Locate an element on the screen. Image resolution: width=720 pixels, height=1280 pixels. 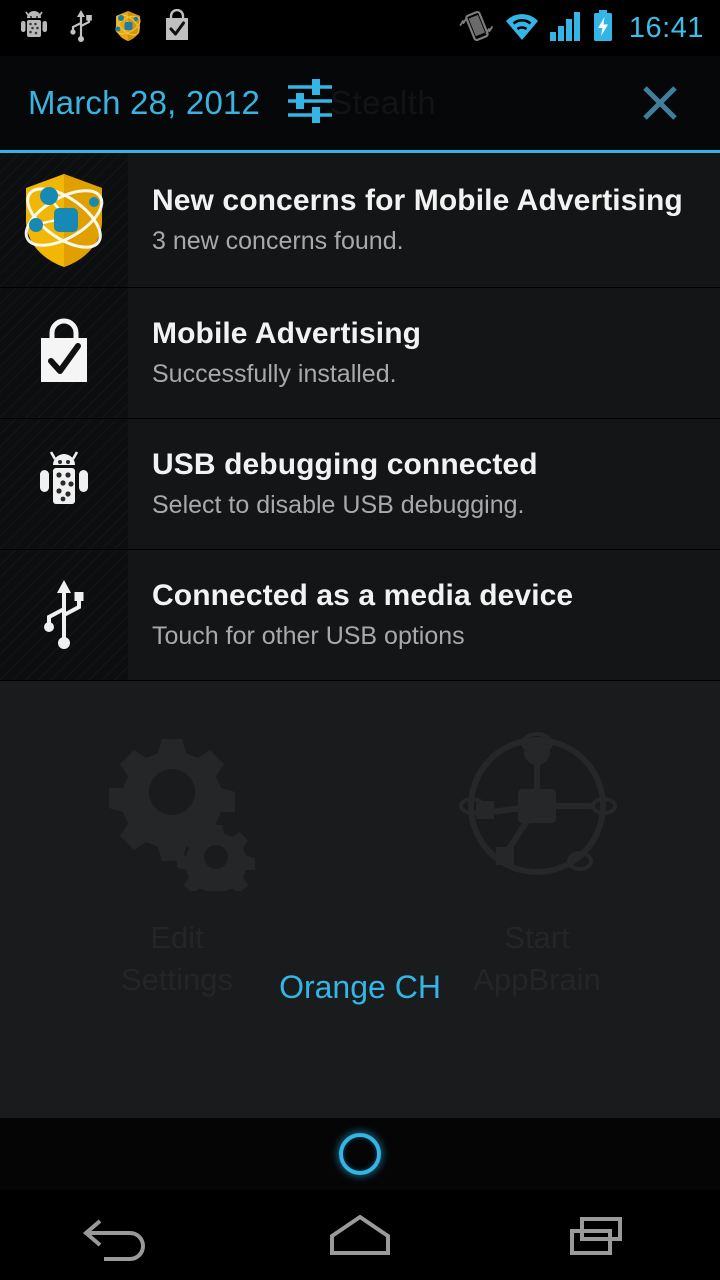
vibrate-icon is located at coordinates (477, 28).